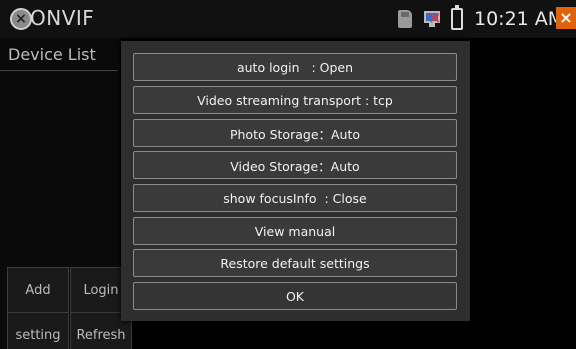 The height and width of the screenshot is (349, 576). I want to click on streaming-transport-button: Video streaming transport : tcp, so click(295, 100).